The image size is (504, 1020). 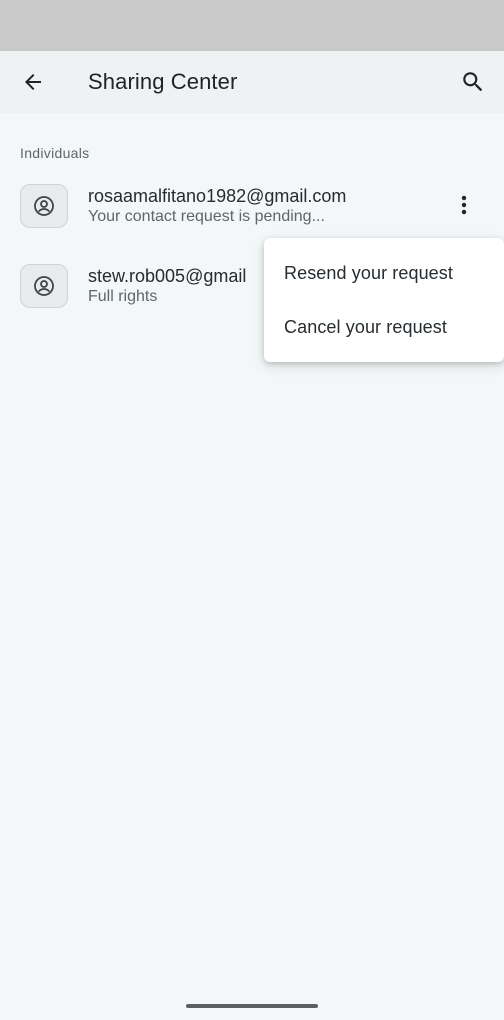 What do you see at coordinates (384, 327) in the screenshot?
I see `menu-item-cancel-request: Cancel your request` at bounding box center [384, 327].